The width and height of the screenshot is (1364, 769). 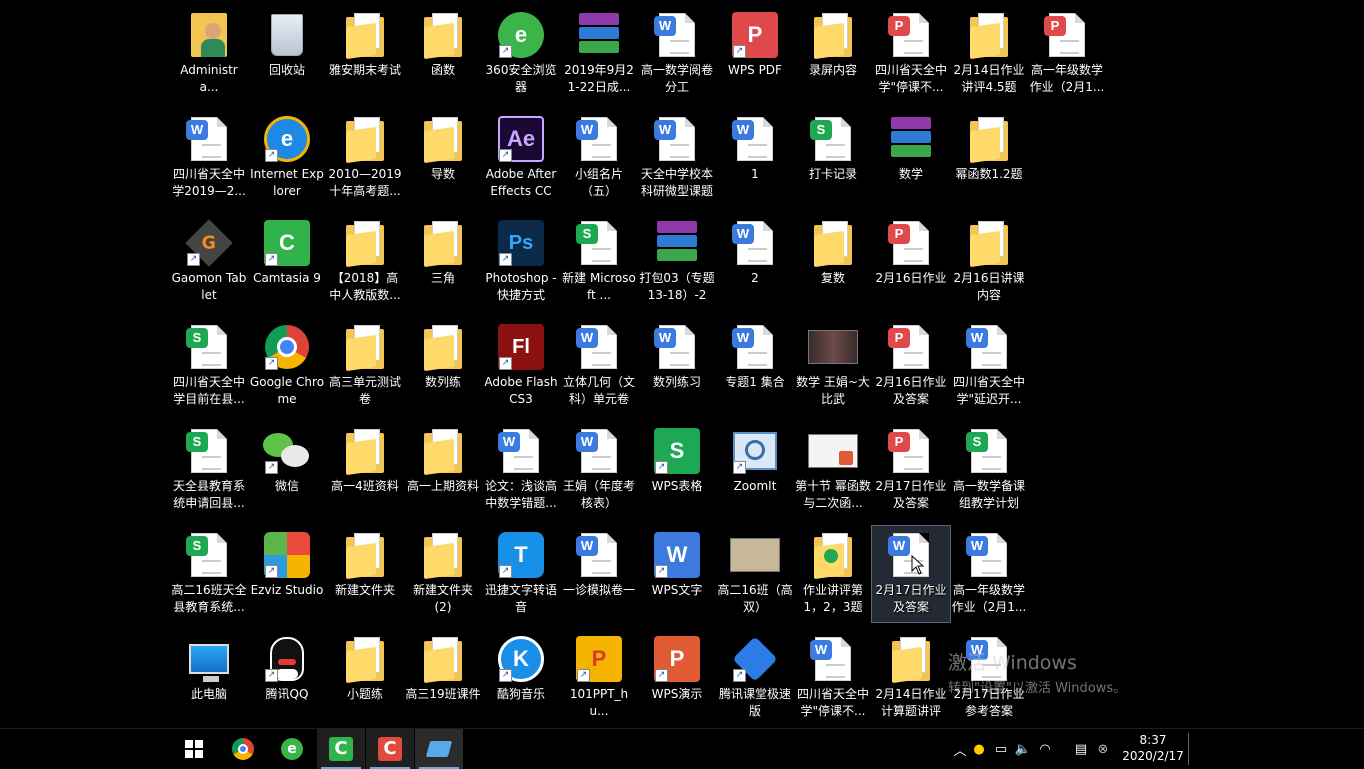 I want to click on taskbar-chrome, so click(x=243, y=749).